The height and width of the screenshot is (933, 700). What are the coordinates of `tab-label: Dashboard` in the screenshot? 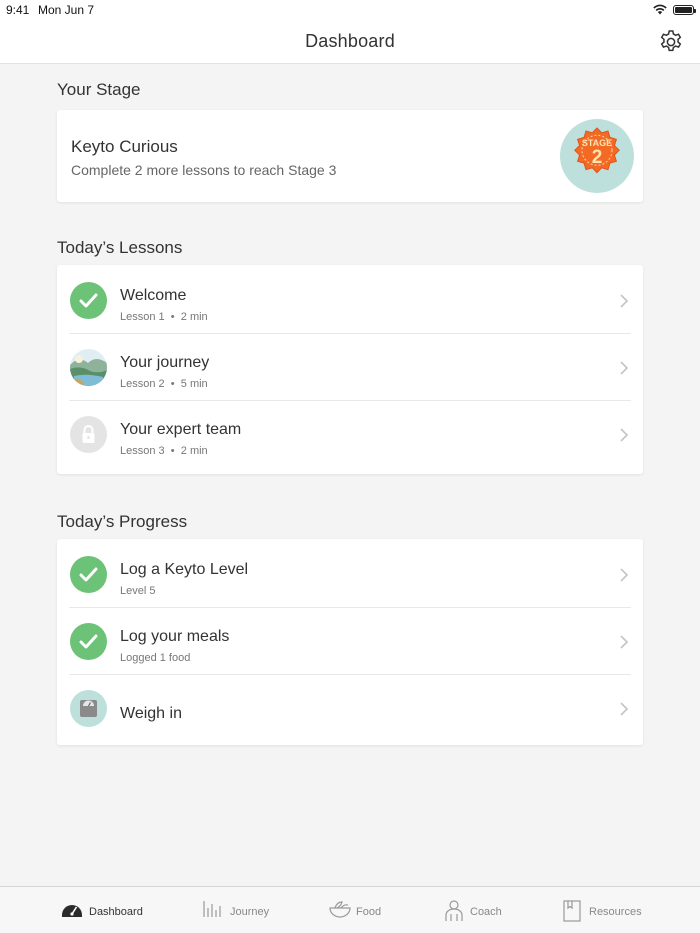 It's located at (116, 912).